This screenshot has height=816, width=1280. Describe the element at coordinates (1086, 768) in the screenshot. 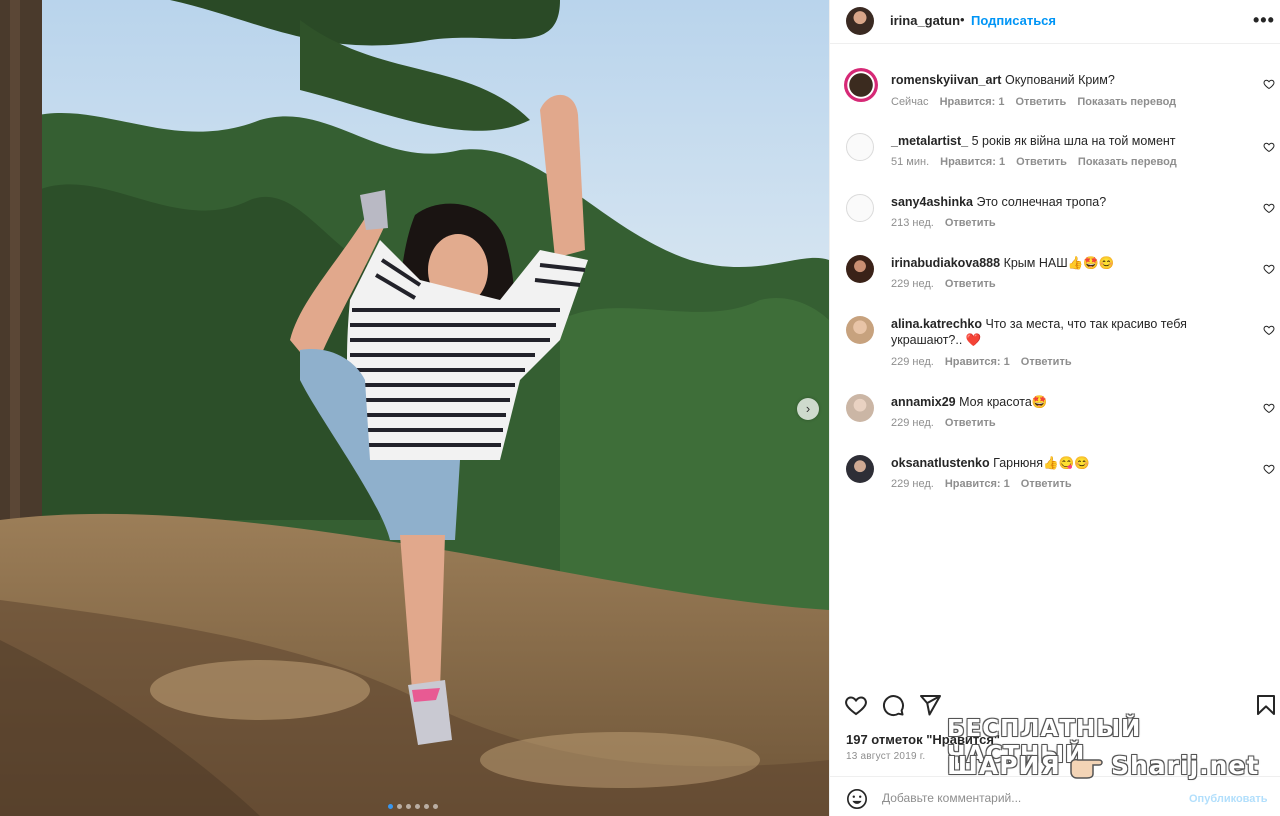

I see `pointing-hand-icon` at that location.